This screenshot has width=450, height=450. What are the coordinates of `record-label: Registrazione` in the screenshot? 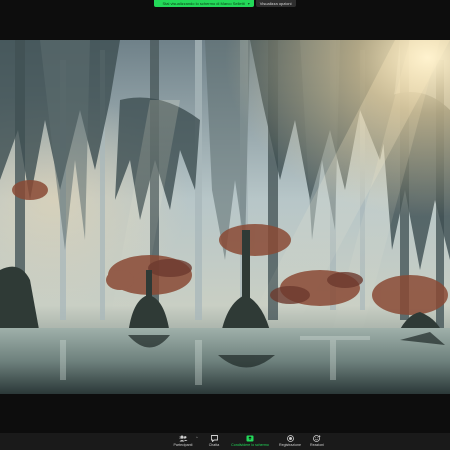 It's located at (290, 445).